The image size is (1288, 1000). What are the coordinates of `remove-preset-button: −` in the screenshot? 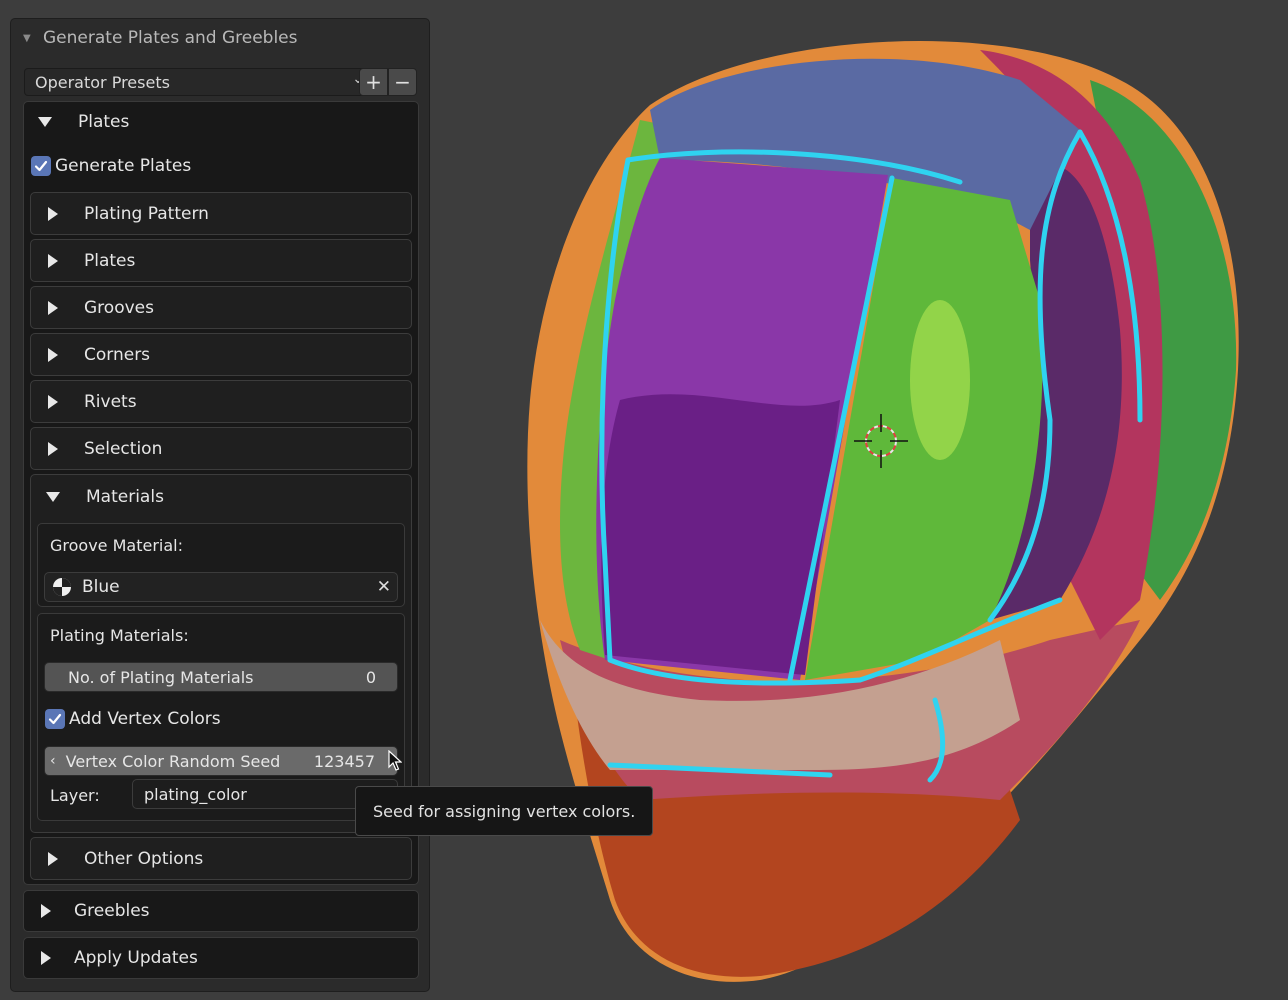 It's located at (402, 82).